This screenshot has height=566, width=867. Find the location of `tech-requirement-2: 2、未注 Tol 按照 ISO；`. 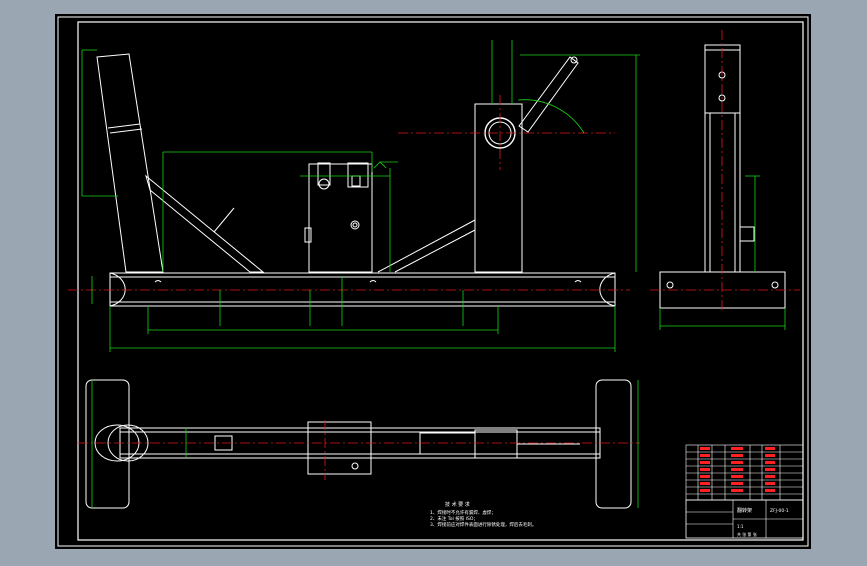

tech-requirement-2: 2、未注 Tol 按照 ISO； is located at coordinates (454, 518).